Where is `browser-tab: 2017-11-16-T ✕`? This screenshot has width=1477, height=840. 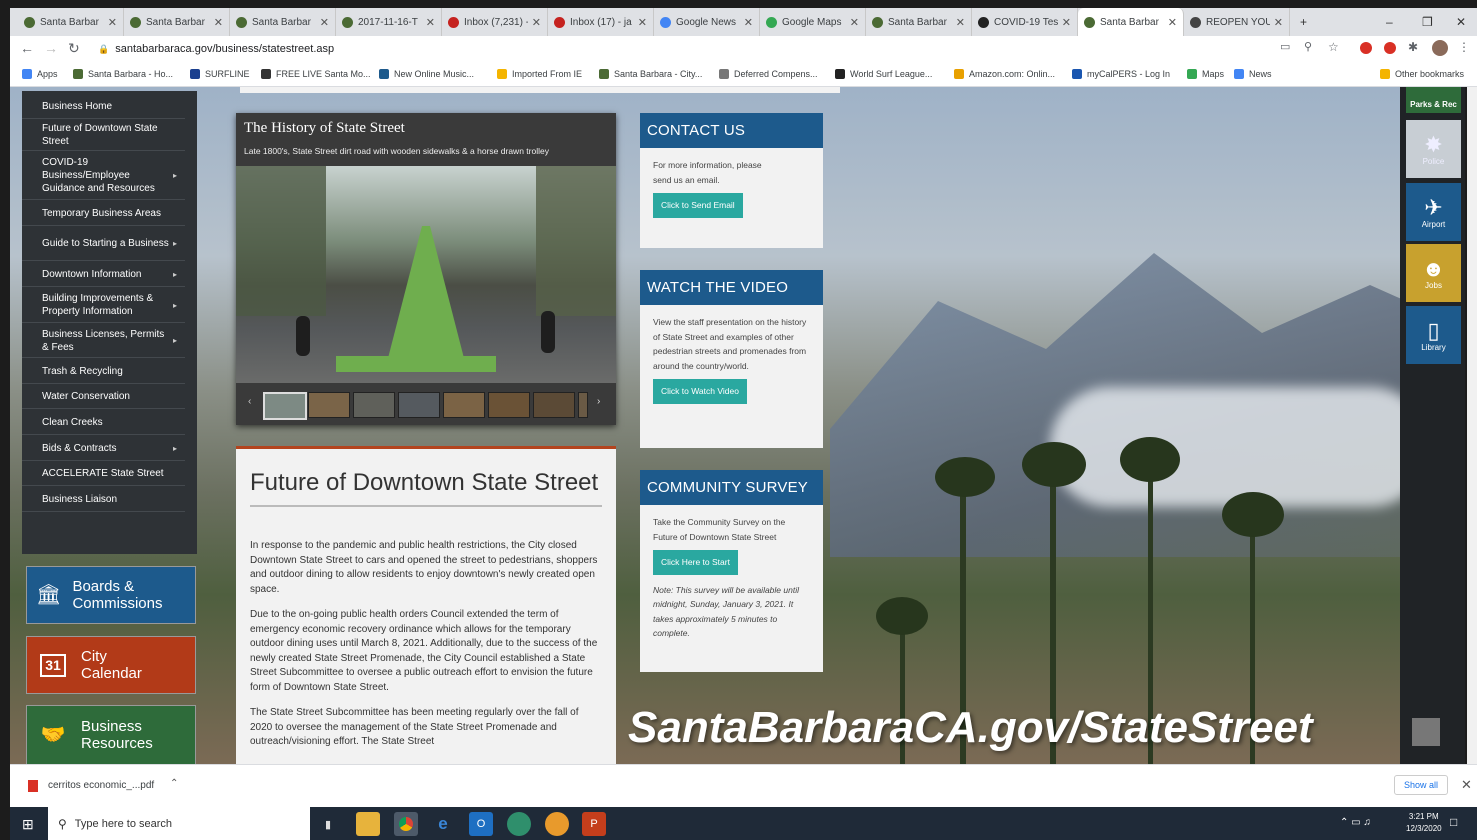
browser-tab: 2017-11-16-T ✕ is located at coordinates (389, 22).